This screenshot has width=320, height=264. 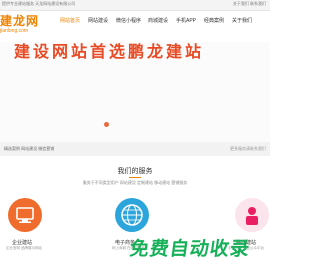 I want to click on nav-item-about: 关于我们, so click(x=242, y=20).